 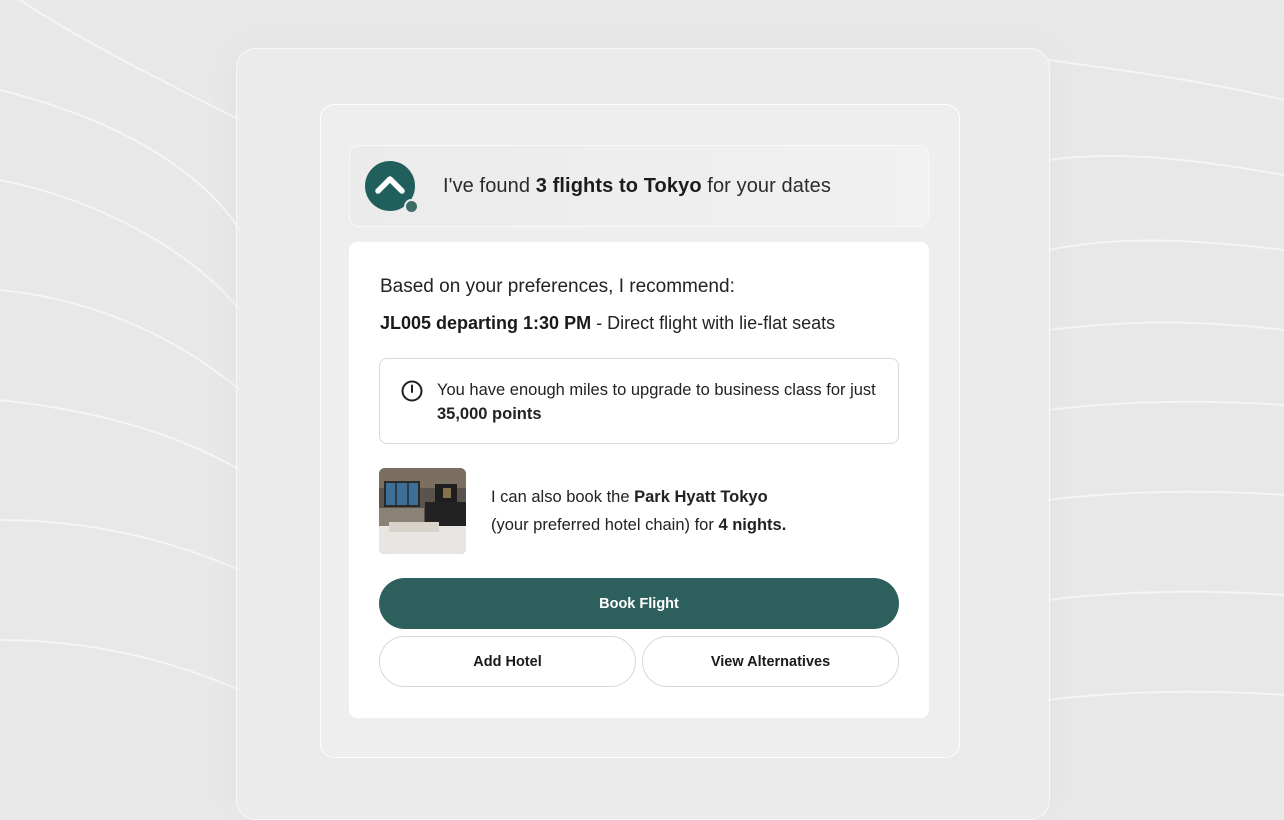 What do you see at coordinates (411, 206) in the screenshot?
I see `online-status-dot` at bounding box center [411, 206].